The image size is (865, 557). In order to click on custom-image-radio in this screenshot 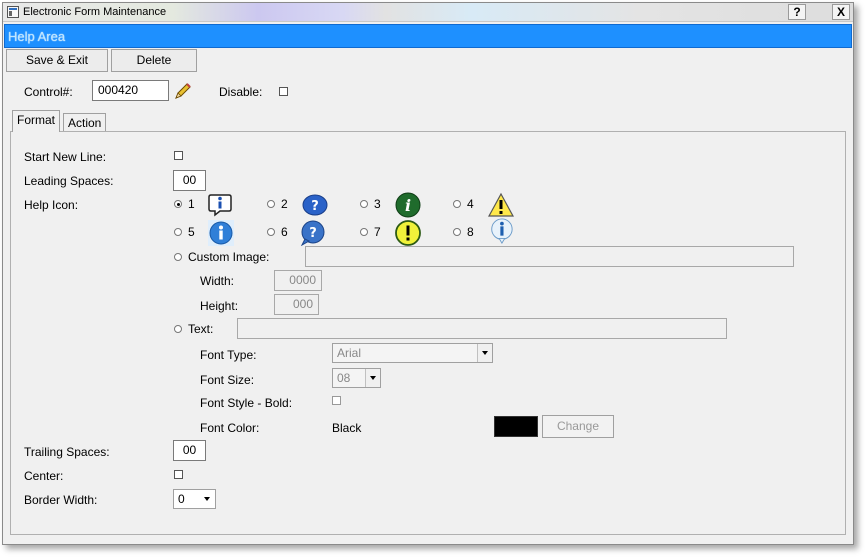, I will do `click(178, 257)`.